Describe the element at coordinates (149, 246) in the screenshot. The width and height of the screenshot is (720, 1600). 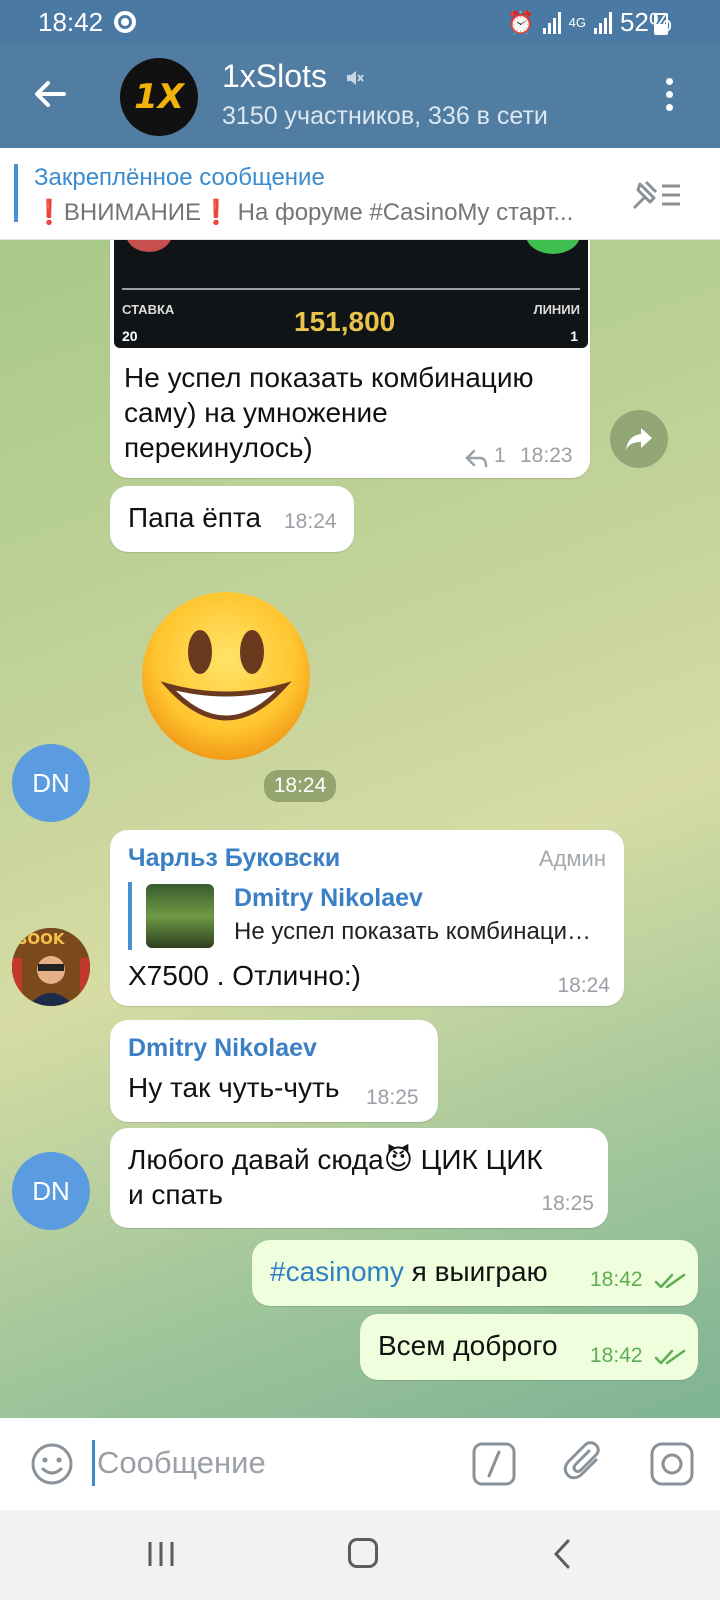
I see `slot-stop-button` at that location.